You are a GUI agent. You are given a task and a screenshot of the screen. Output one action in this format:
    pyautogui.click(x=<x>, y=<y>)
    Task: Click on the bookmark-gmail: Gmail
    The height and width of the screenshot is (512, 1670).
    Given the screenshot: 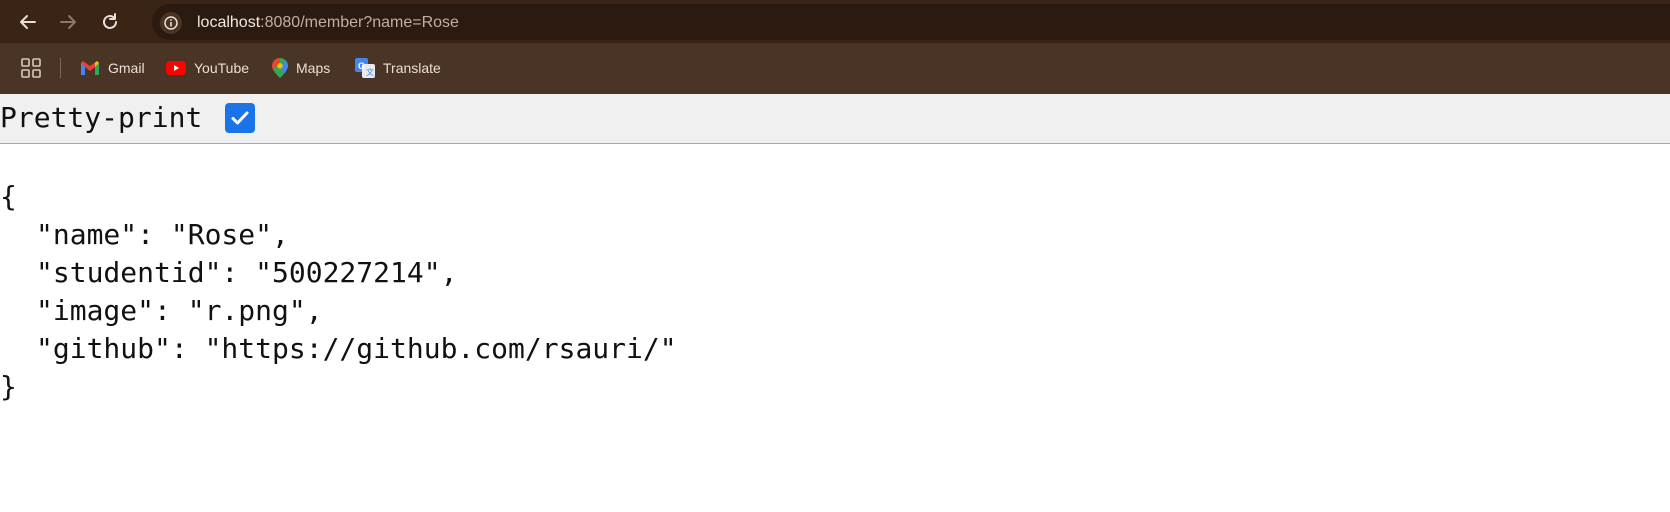 What is the action you would take?
    pyautogui.click(x=112, y=68)
    